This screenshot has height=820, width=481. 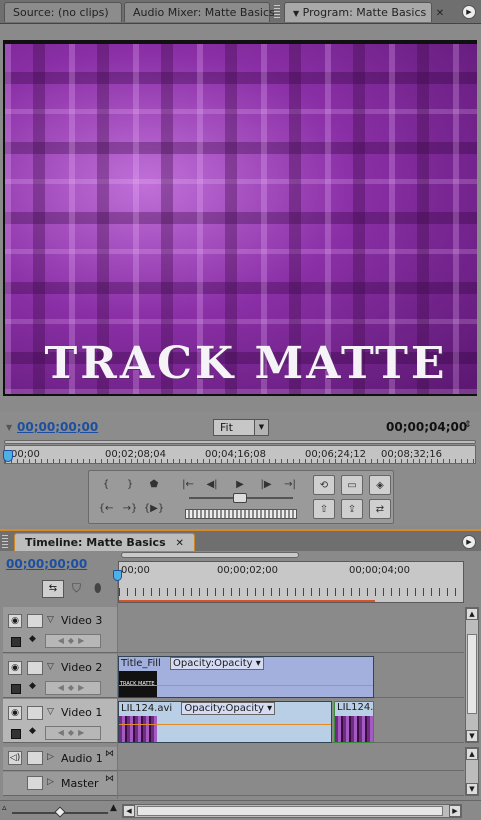 I want to click on output-icon: ◈, so click(x=380, y=485).